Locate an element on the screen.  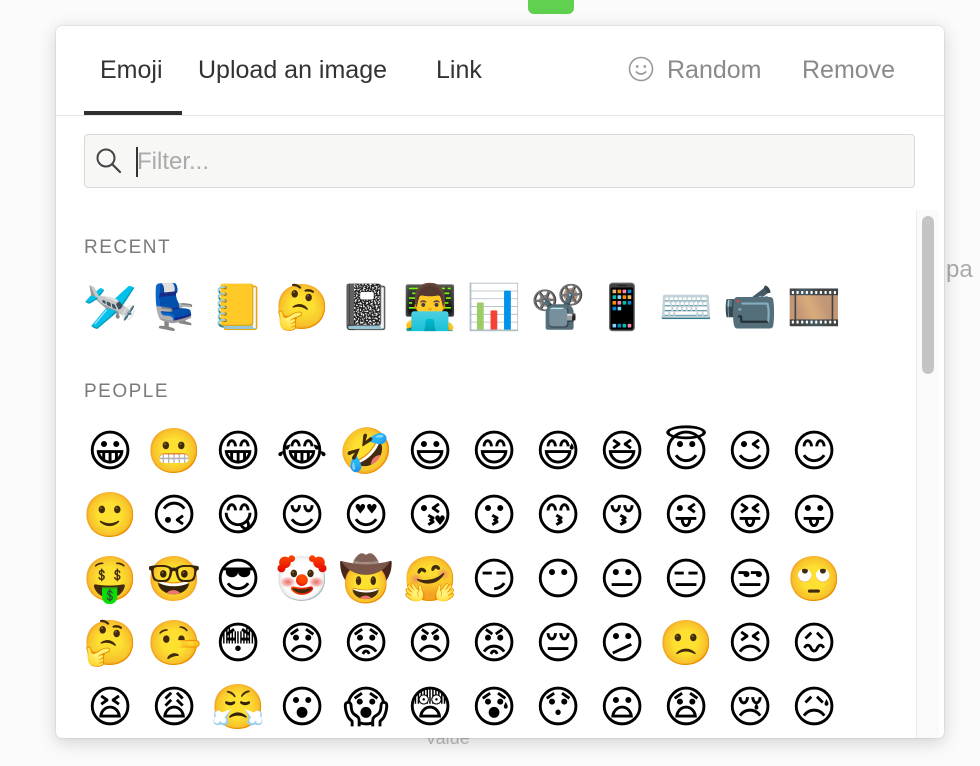
tab-upload-image: Upload an image is located at coordinates (292, 70).